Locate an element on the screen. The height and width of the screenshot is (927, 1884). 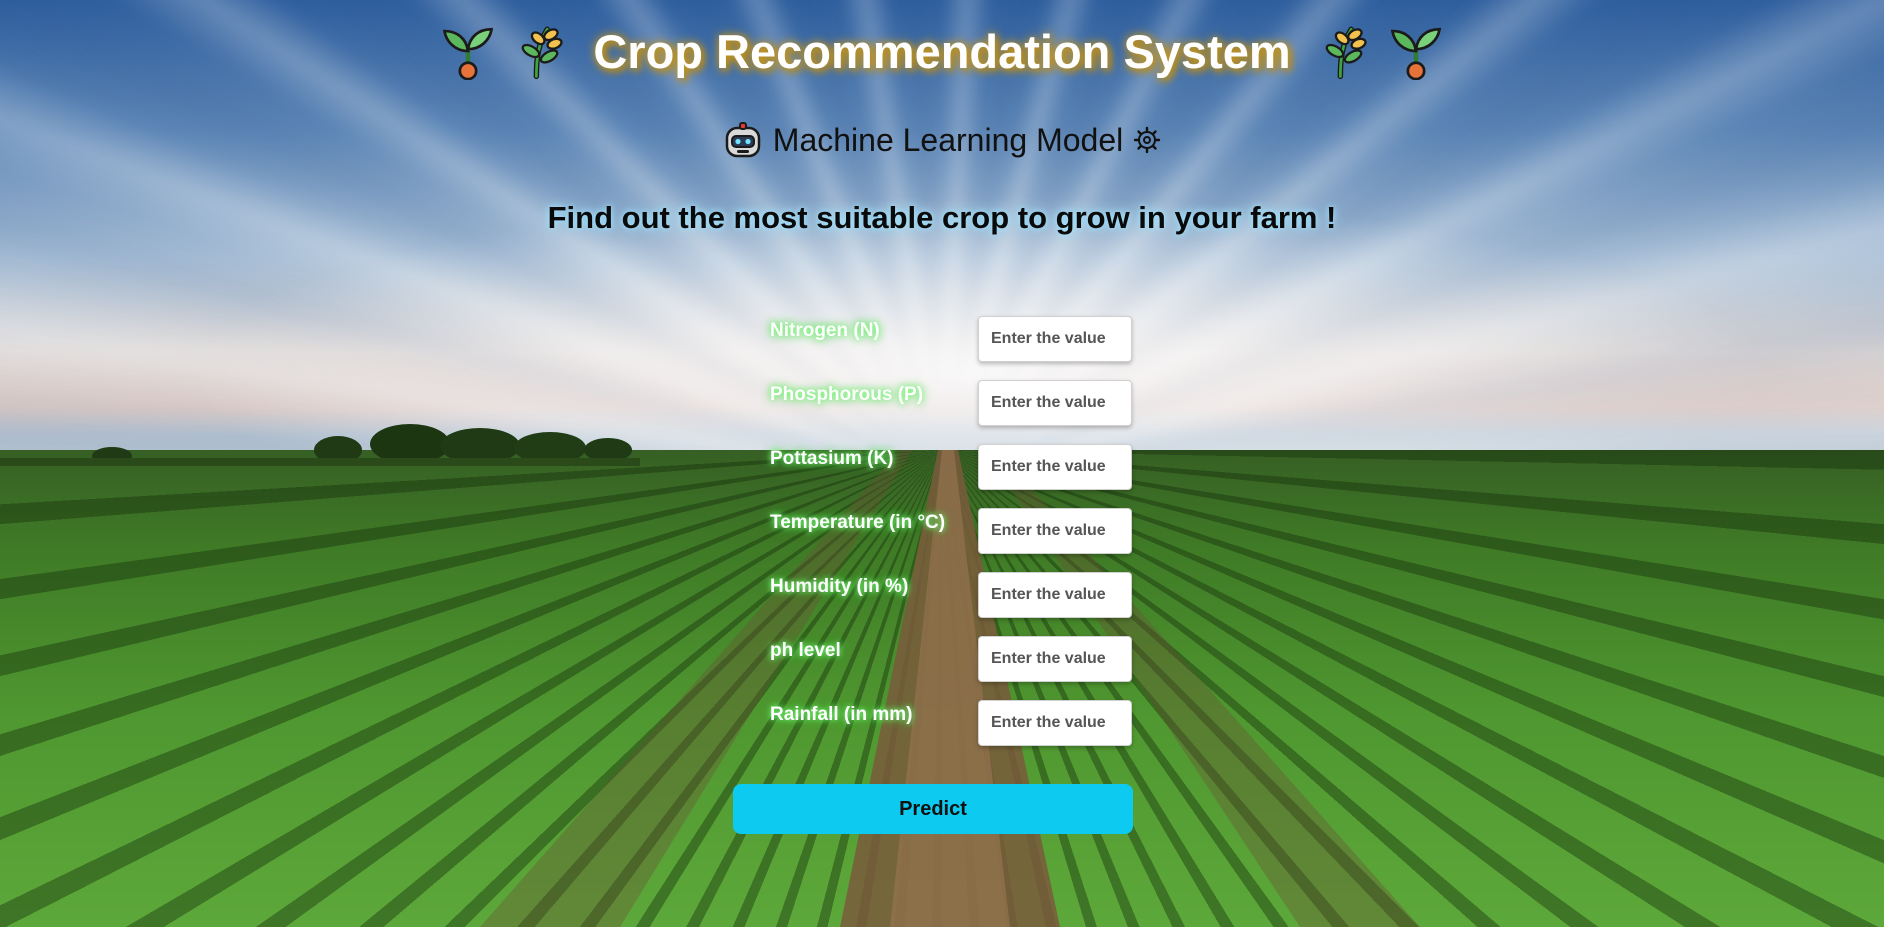
nitrogen-label: Nitrogen (N) is located at coordinates (825, 330).